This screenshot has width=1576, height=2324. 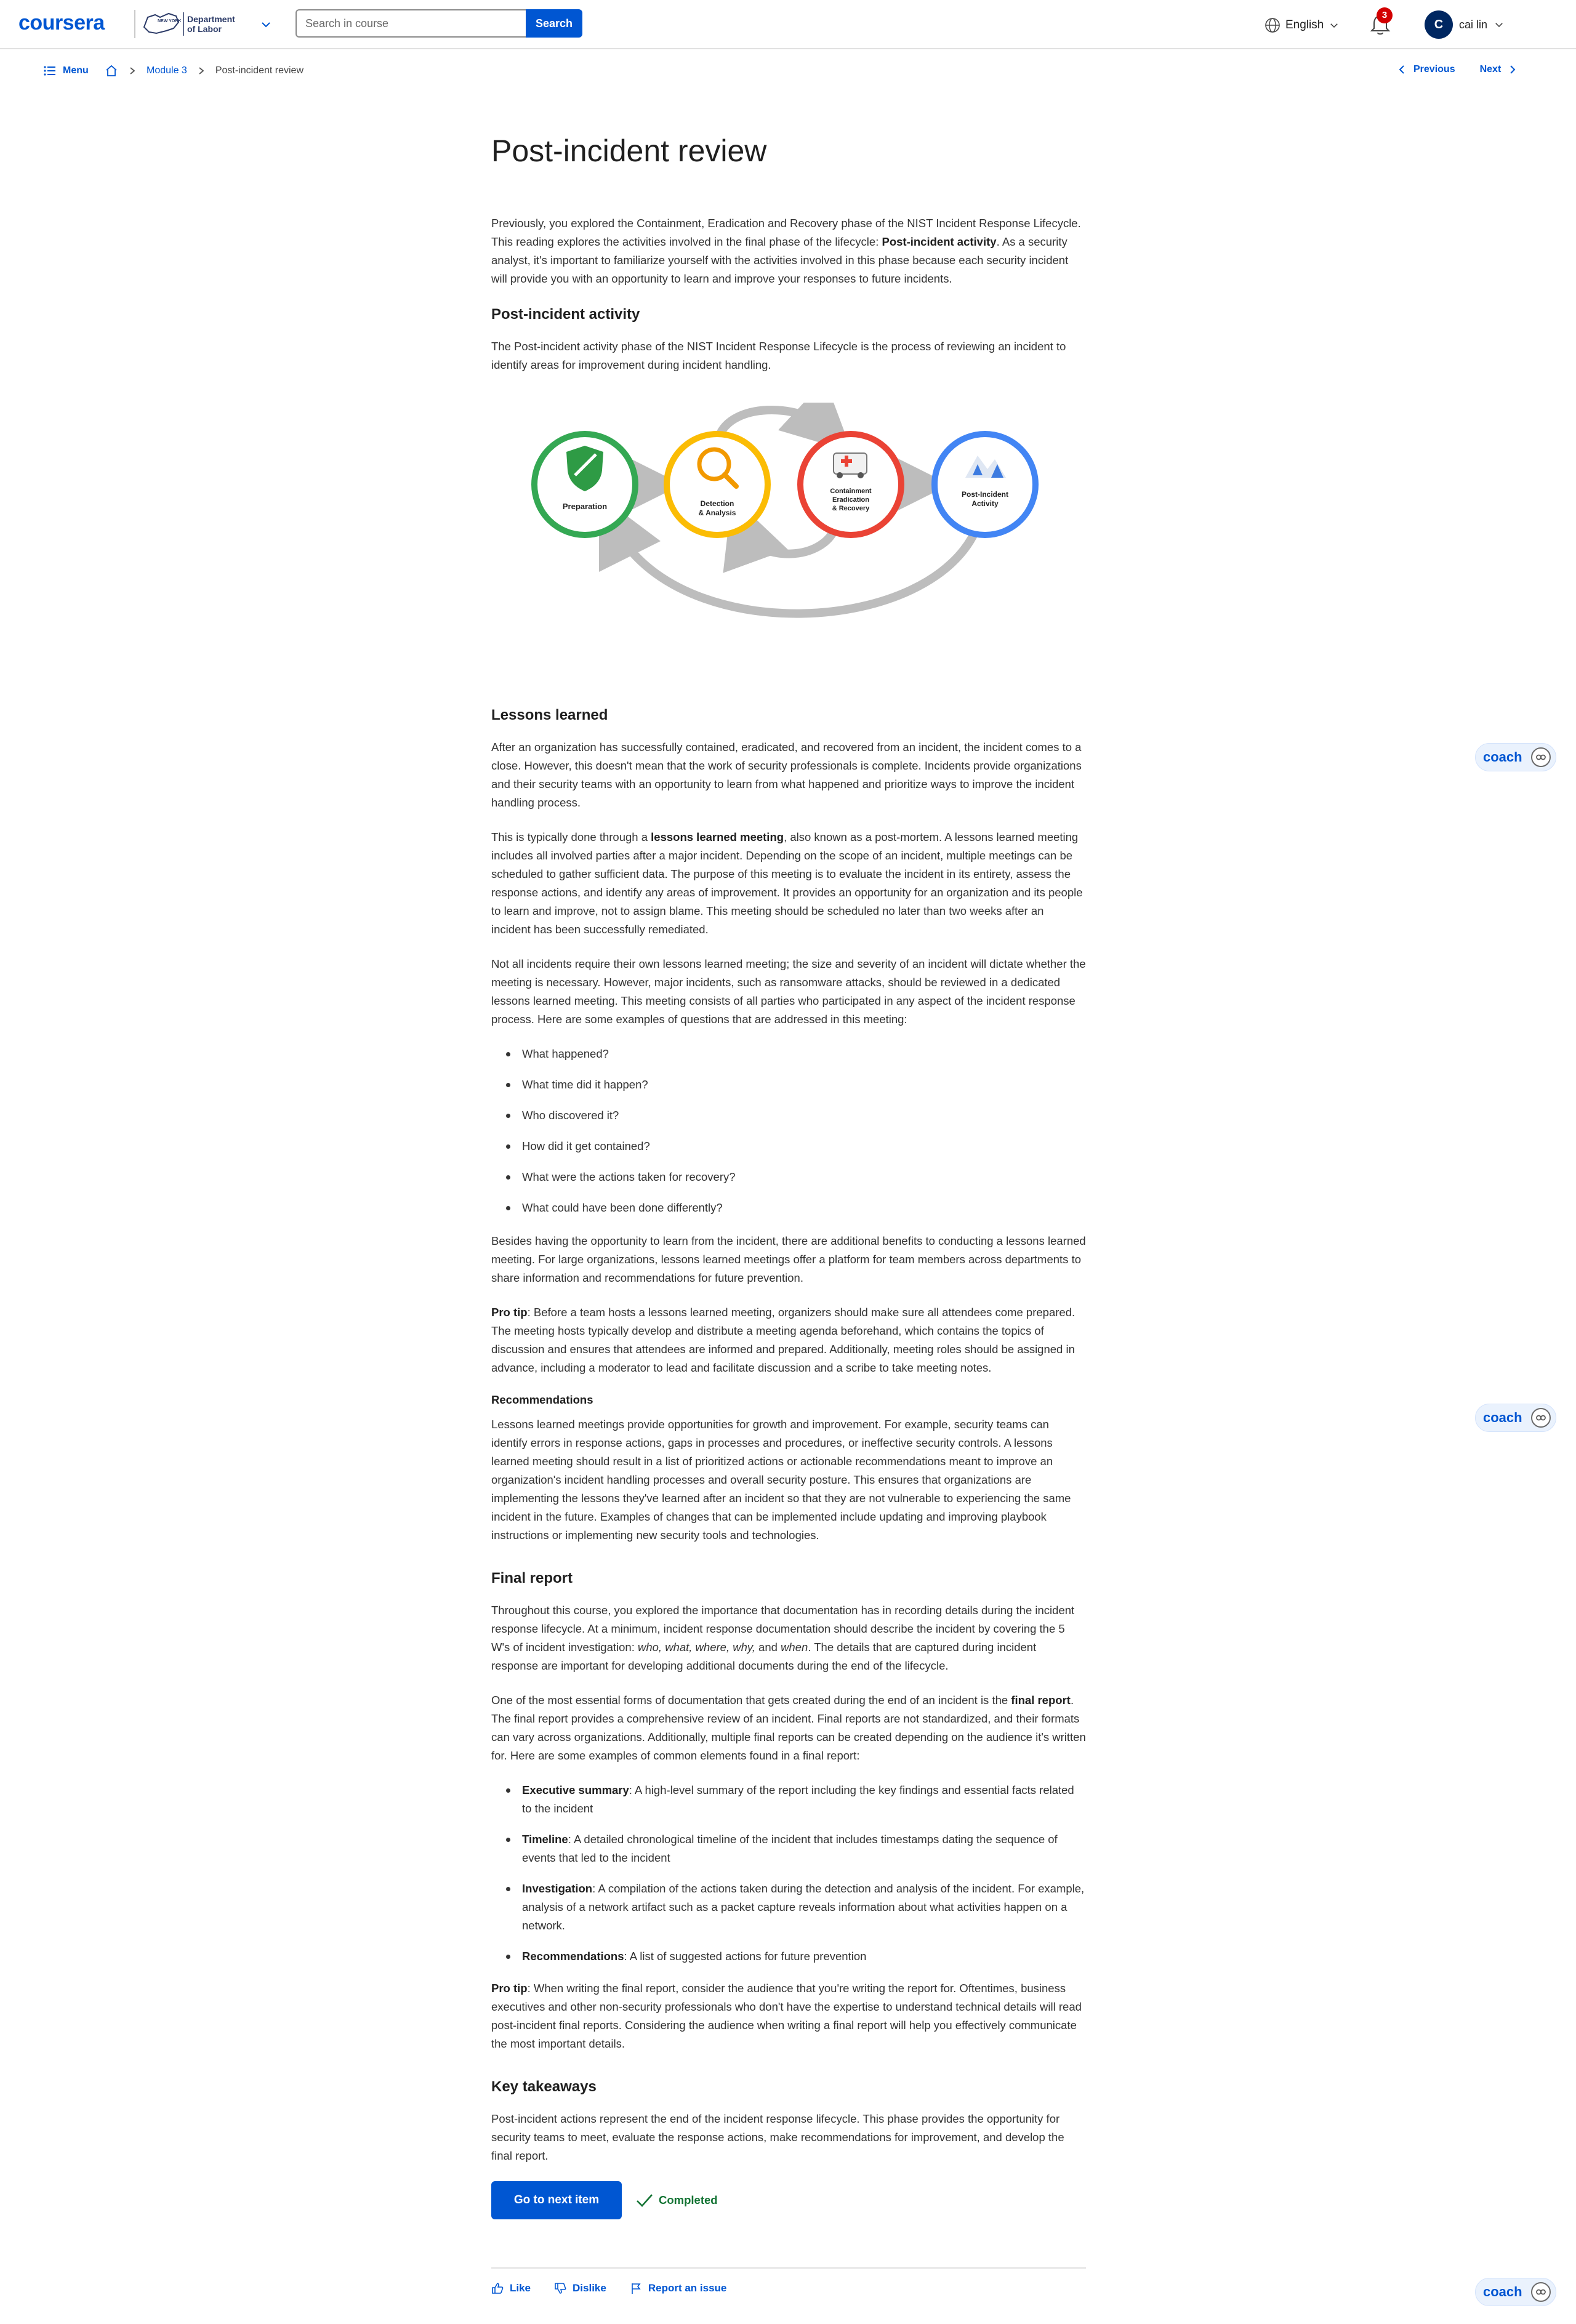 I want to click on home-icon, so click(x=111, y=71).